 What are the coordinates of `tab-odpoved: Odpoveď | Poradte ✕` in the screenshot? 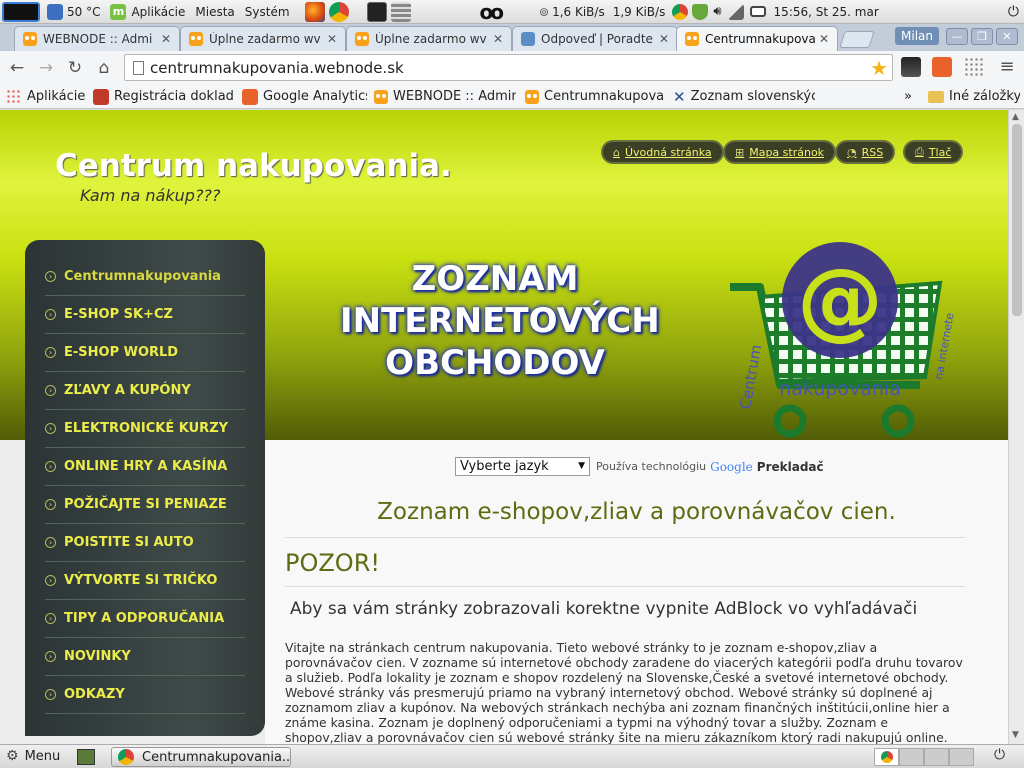 It's located at (595, 38).